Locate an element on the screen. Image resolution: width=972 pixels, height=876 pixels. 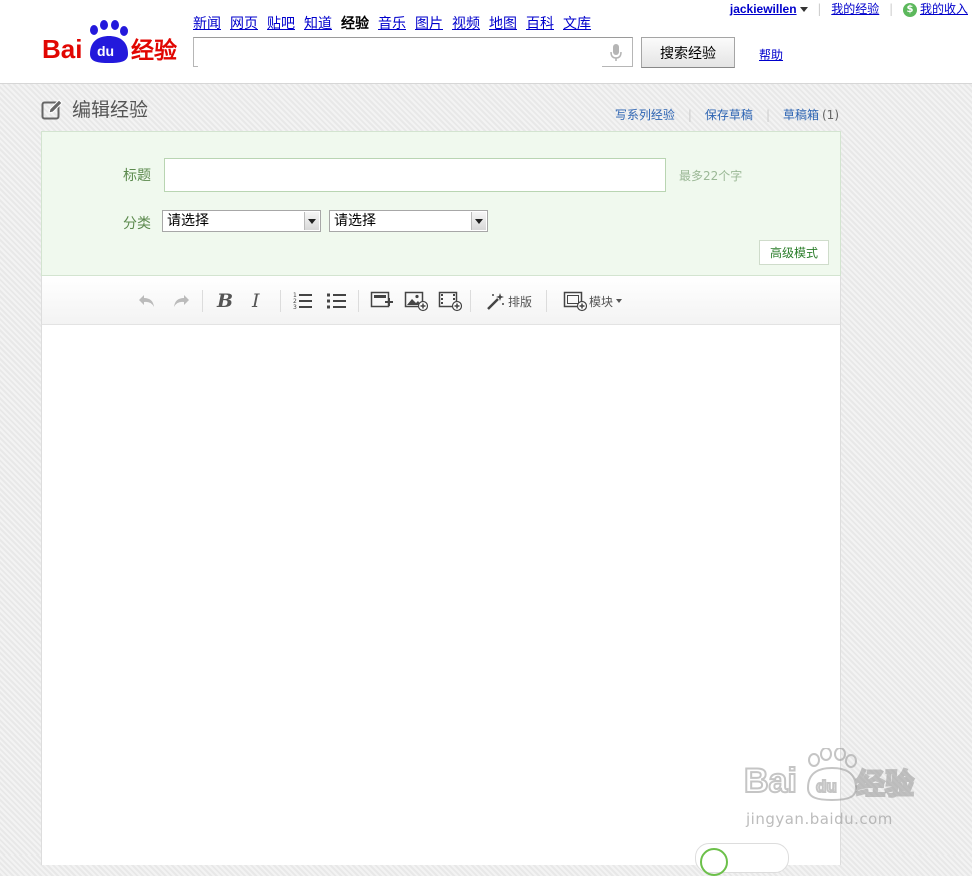
unordered-list-button is located at coordinates (337, 301).